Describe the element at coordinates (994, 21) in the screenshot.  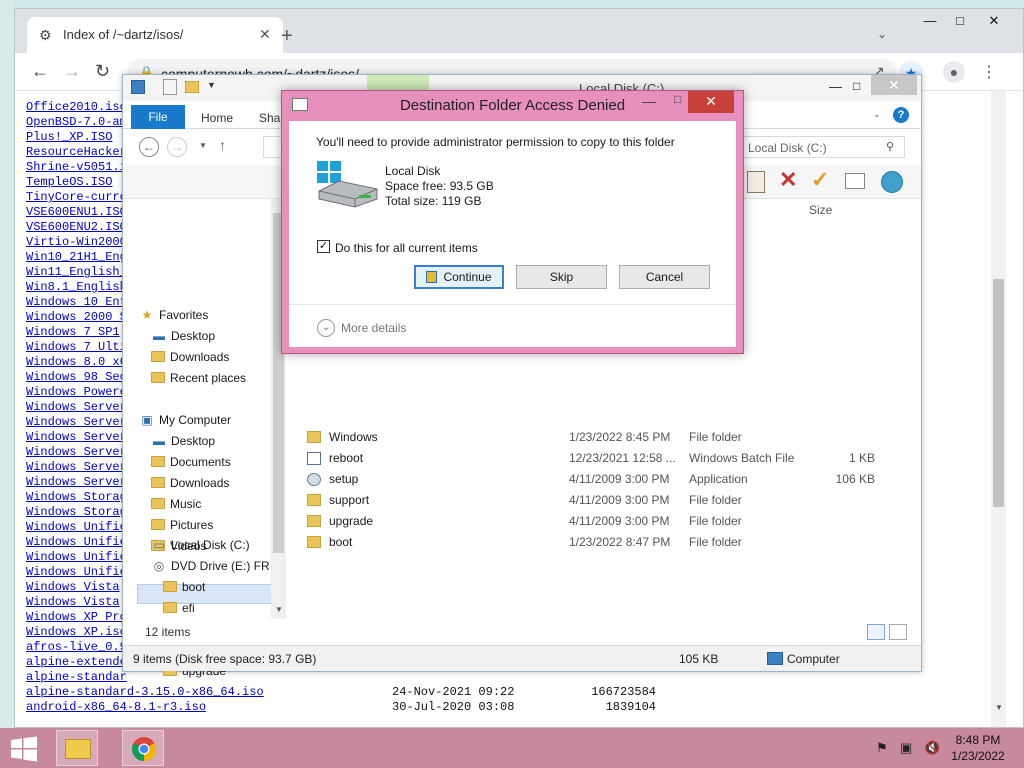
I see `close-button: ✕` at that location.